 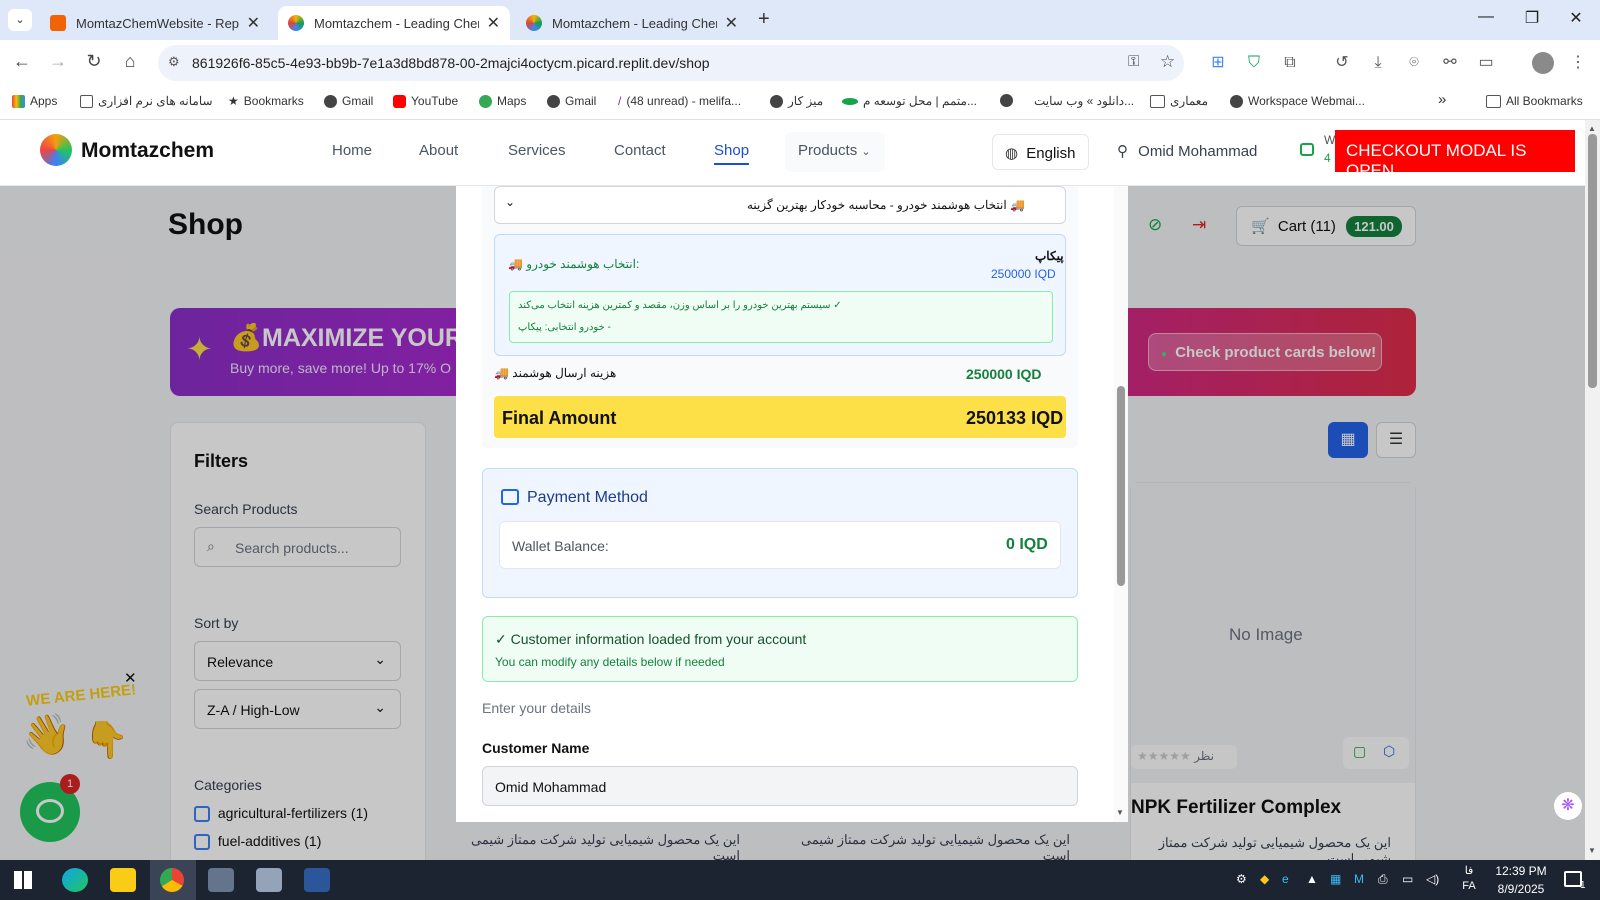 What do you see at coordinates (1442, 99) in the screenshot?
I see `bookmarks-overflow: »` at bounding box center [1442, 99].